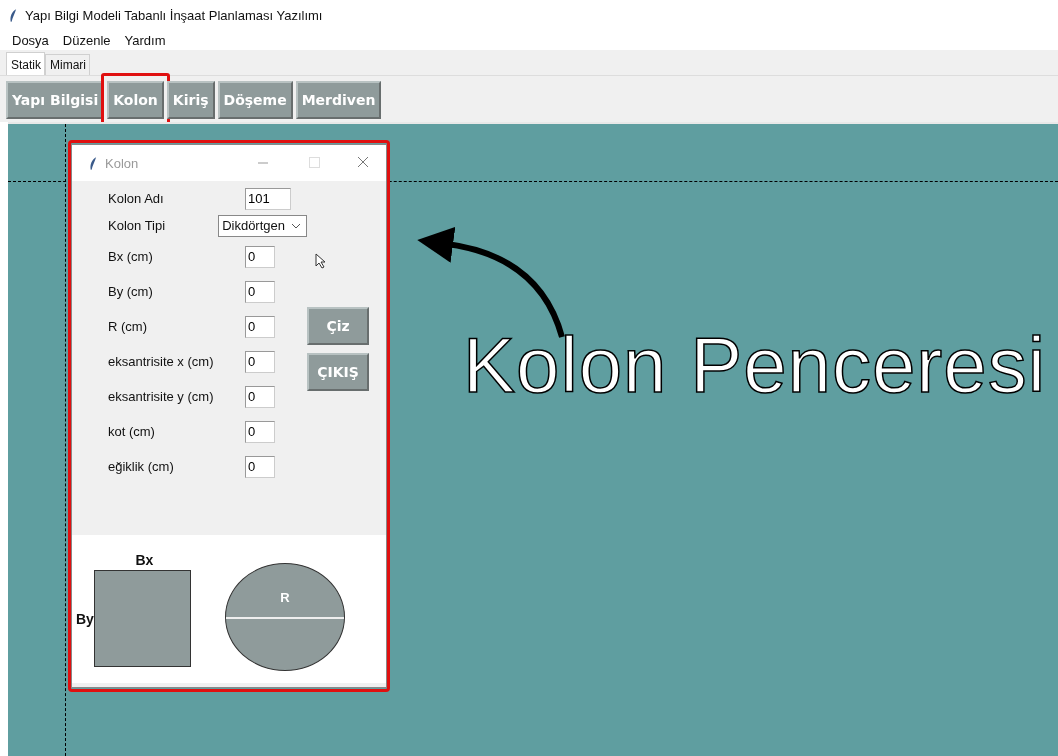 The image size is (1058, 756). What do you see at coordinates (144, 560) in the screenshot?
I see `dimension-label: Bx` at bounding box center [144, 560].